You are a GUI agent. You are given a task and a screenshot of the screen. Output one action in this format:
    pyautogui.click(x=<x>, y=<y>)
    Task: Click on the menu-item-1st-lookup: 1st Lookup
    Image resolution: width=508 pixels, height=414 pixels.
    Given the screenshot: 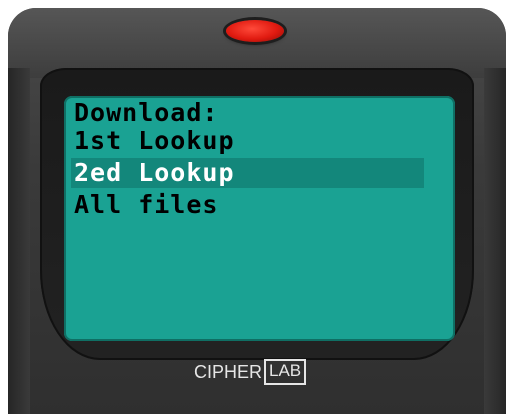 What is the action you would take?
    pyautogui.click(x=154, y=141)
    